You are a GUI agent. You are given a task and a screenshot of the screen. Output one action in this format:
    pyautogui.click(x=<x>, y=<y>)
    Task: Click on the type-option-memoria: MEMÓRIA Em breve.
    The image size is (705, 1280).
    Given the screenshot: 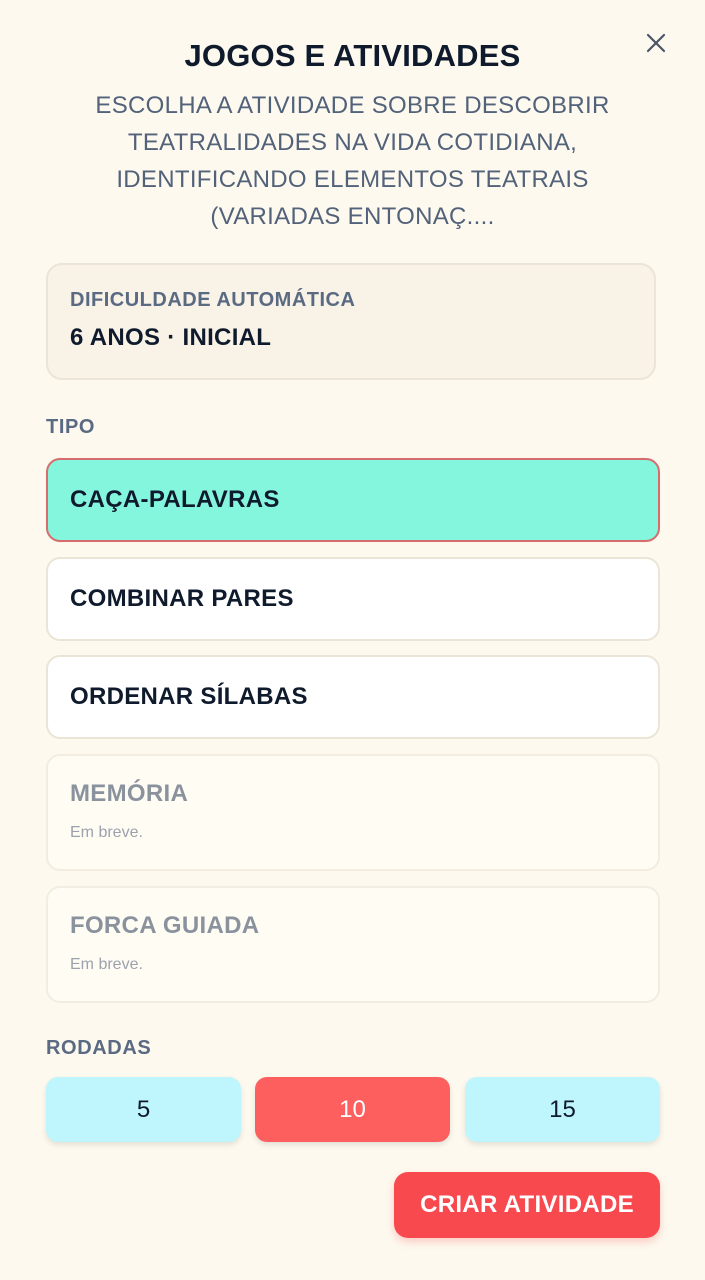 What is the action you would take?
    pyautogui.click(x=353, y=812)
    